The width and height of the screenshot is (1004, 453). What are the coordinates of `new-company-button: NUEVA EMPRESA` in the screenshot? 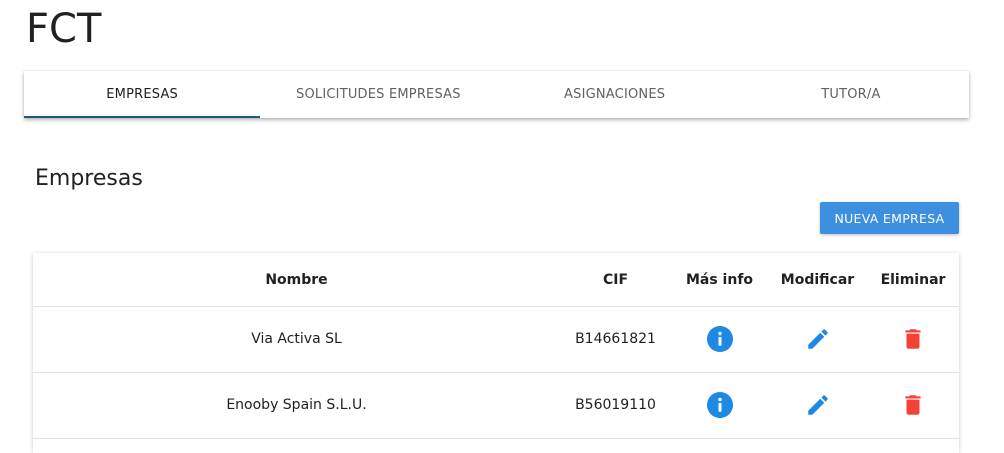 It's located at (889, 218).